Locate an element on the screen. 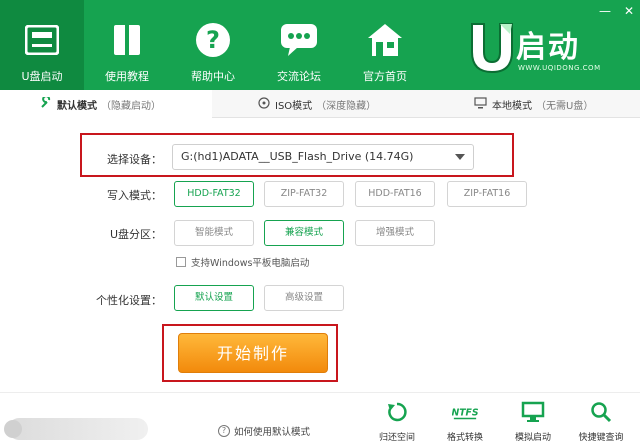 Image resolution: width=640 pixels, height=446 pixels. nav-forum: 交流论坛 is located at coordinates (299, 45).